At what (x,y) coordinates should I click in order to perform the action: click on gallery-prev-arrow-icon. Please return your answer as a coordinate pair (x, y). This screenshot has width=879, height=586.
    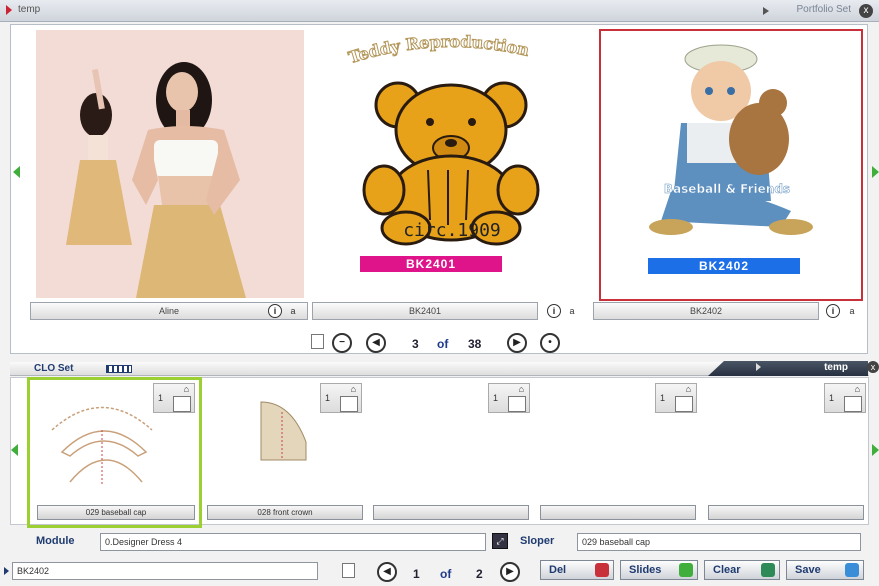
    Looking at the image, I should click on (16, 172).